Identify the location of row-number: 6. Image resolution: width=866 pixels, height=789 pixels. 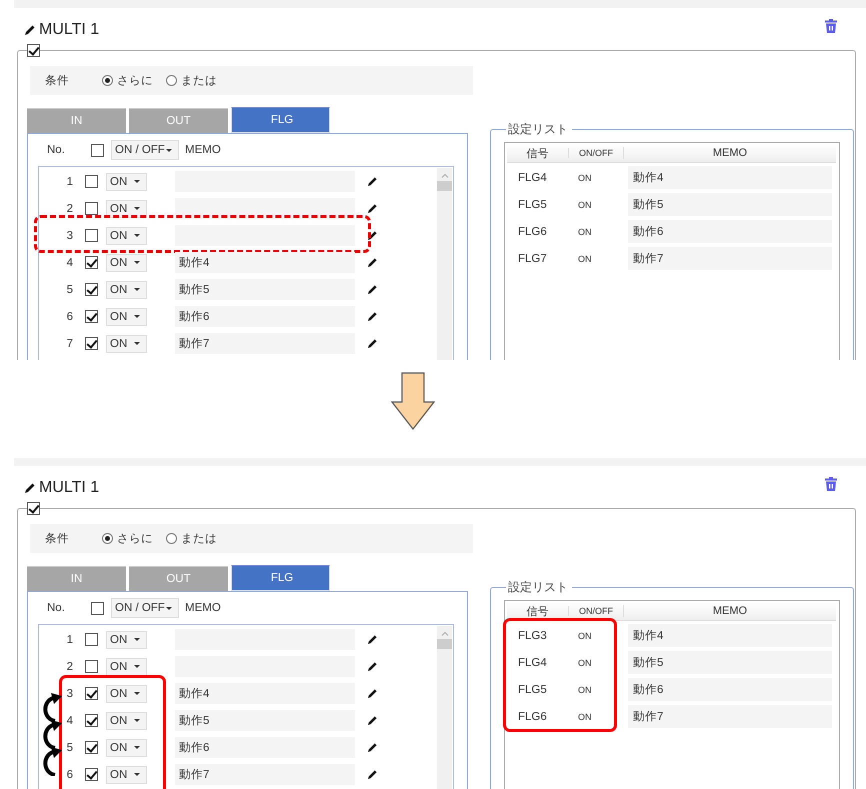
(69, 774).